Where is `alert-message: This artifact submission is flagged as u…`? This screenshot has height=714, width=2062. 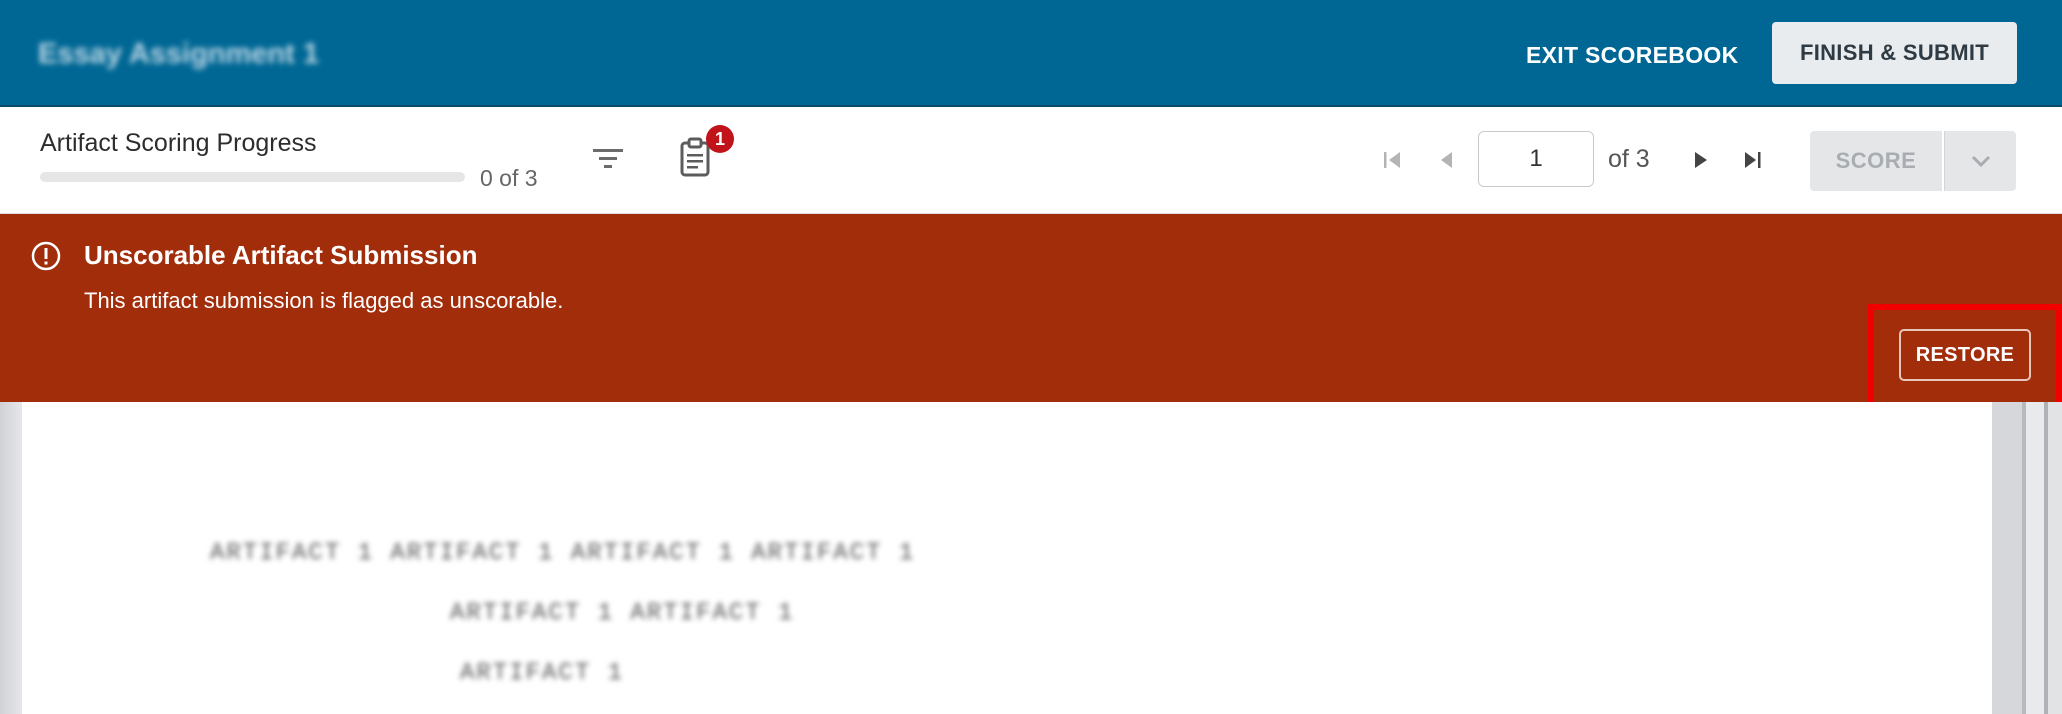 alert-message: This artifact submission is flagged as u… is located at coordinates (324, 300).